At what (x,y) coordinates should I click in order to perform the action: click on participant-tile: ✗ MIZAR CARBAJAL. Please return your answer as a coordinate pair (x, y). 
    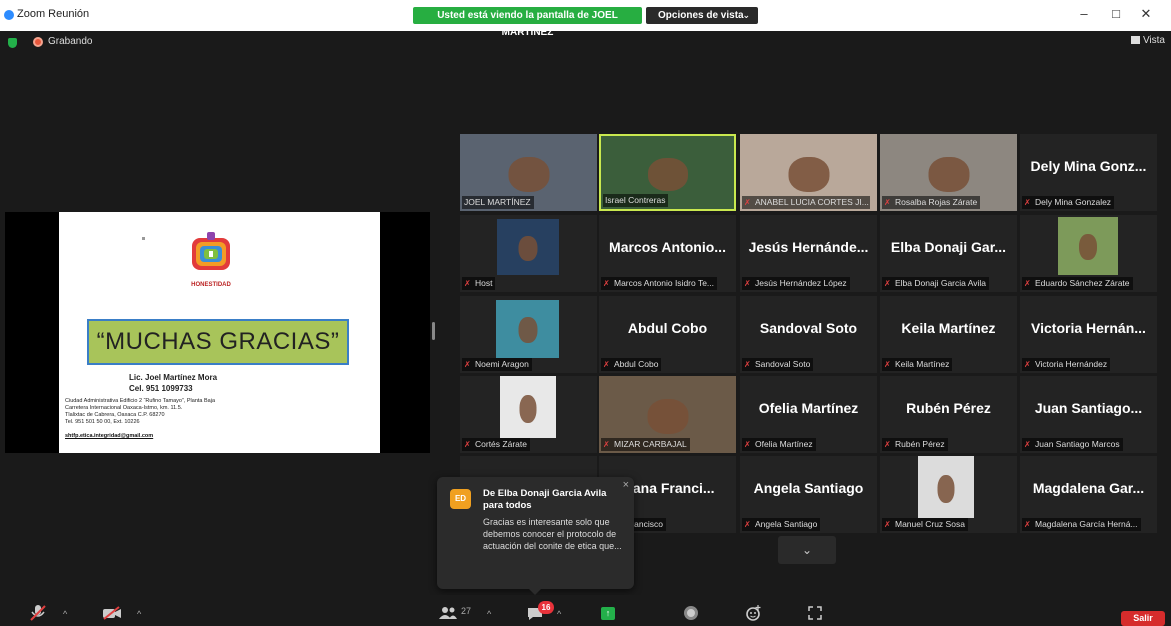
    Looking at the image, I should click on (667, 414).